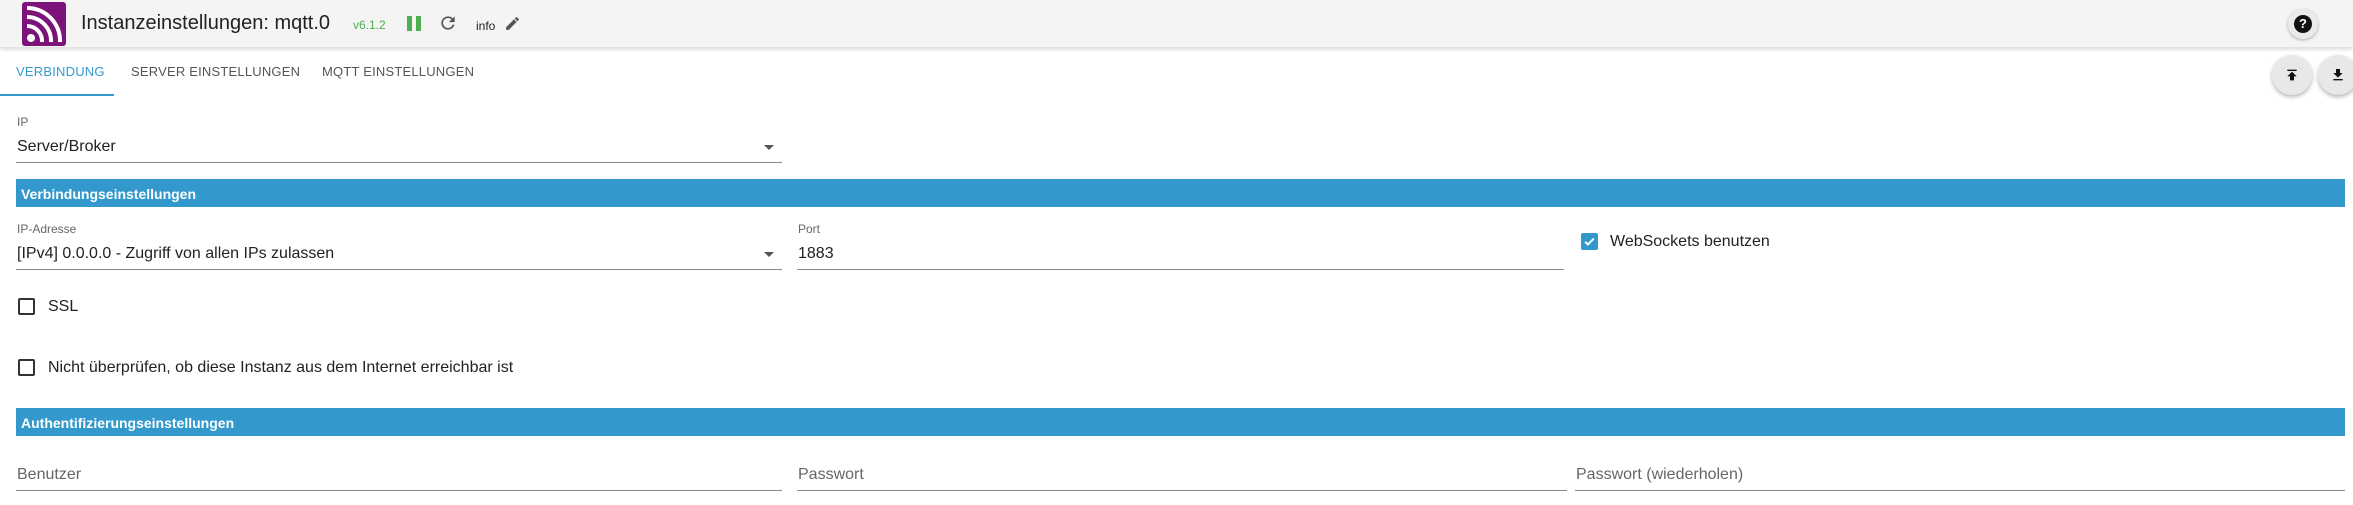 This screenshot has height=505, width=2353. I want to click on password-repeat-underline, so click(1960, 490).